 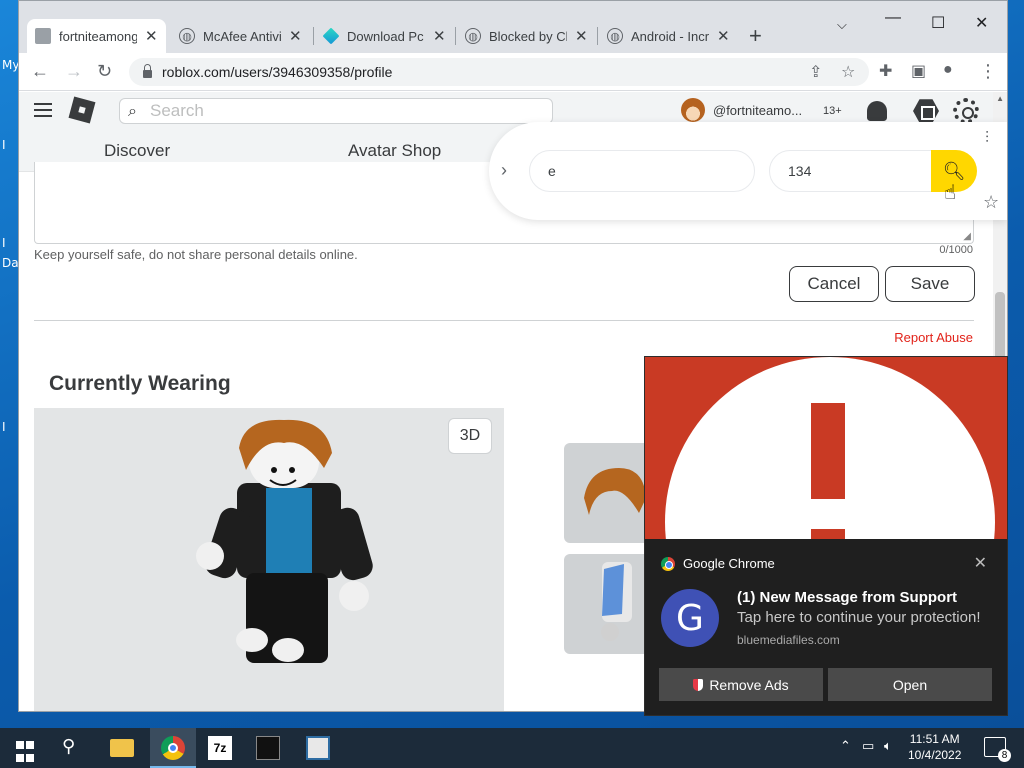 What do you see at coordinates (859, 617) in the screenshot?
I see `notification-body: Tap here to continue your protection!` at bounding box center [859, 617].